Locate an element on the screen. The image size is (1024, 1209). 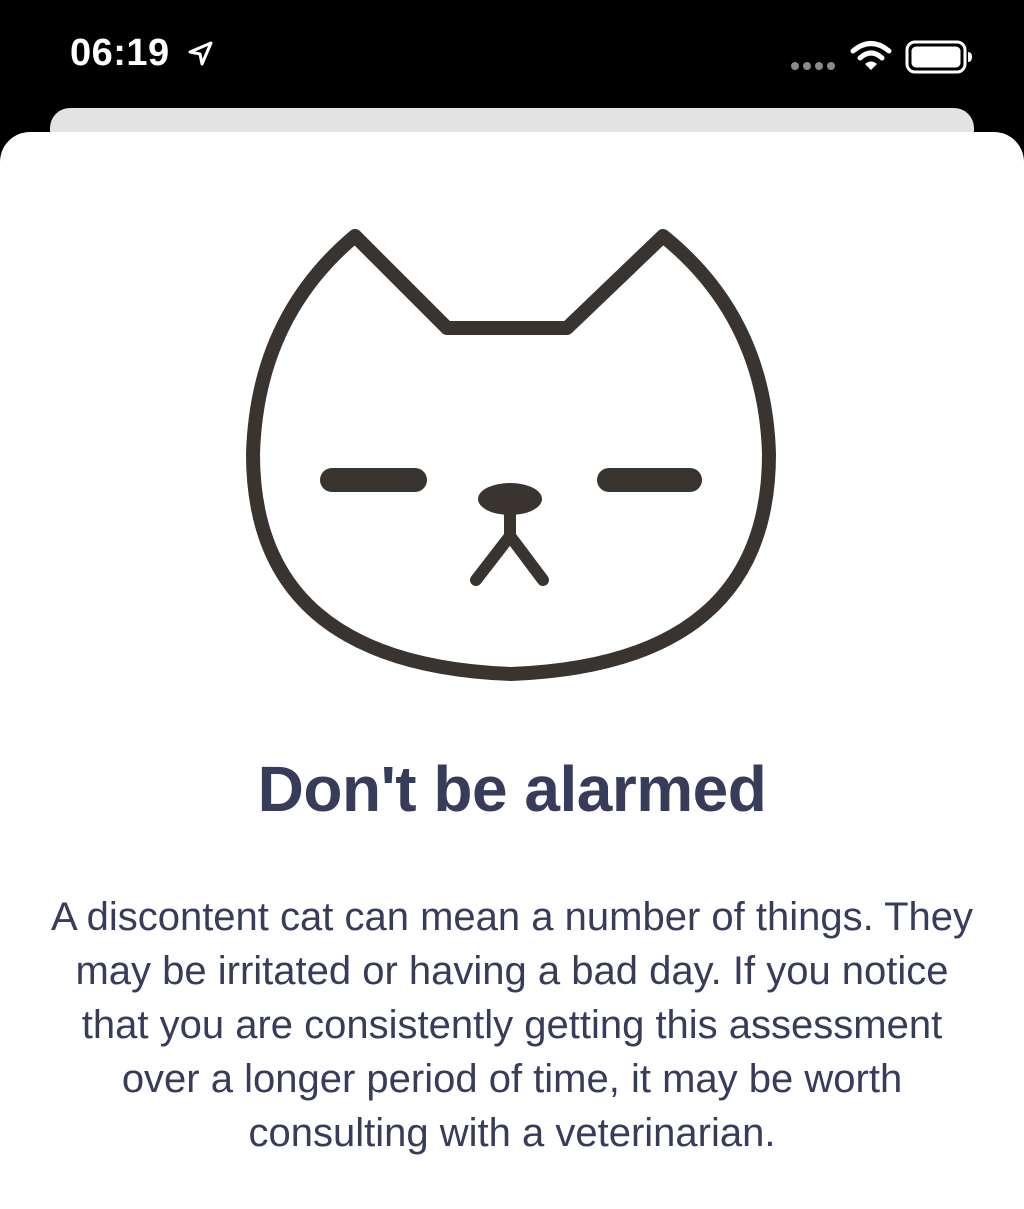
page-title: Don't be alarmed is located at coordinates (512, 789).